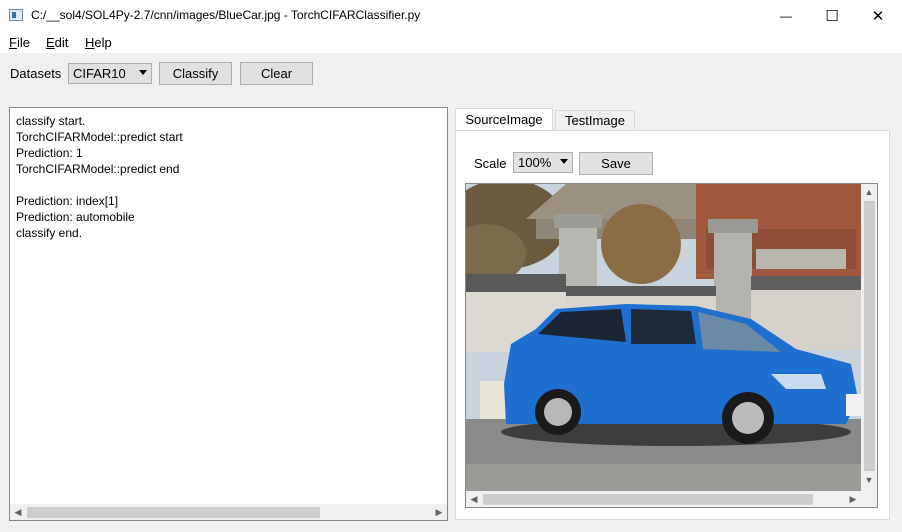 This screenshot has width=902, height=532. I want to click on log-line: Prediction: index[1], so click(67, 201).